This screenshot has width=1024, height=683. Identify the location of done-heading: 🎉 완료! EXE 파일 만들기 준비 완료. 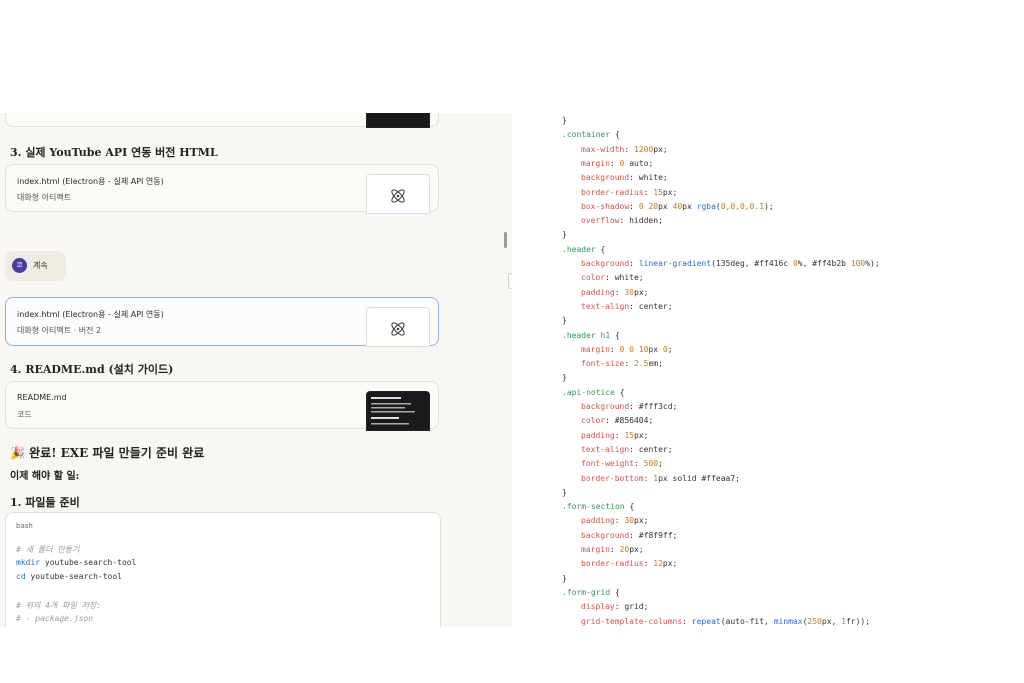
(107, 453).